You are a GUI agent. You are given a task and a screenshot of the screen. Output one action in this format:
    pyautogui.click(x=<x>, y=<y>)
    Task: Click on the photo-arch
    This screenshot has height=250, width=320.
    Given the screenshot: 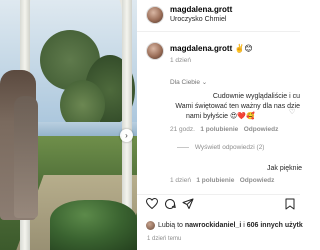 What is the action you would take?
    pyautogui.click(x=75, y=20)
    